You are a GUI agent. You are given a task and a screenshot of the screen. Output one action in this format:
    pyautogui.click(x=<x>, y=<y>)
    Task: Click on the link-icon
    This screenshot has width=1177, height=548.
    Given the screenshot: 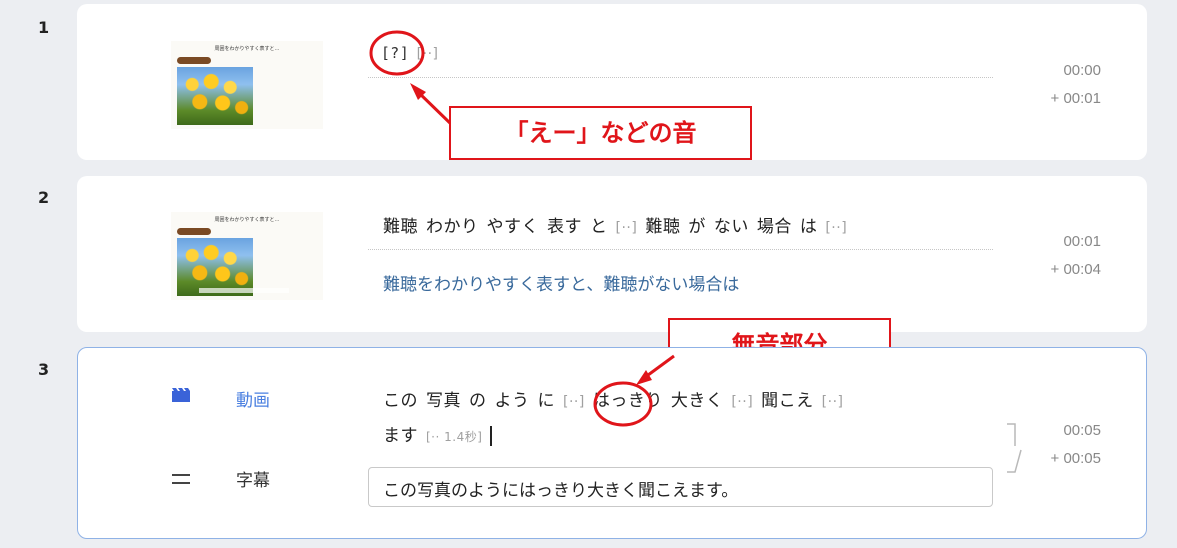 What is the action you would take?
    pyautogui.click(x=1014, y=448)
    